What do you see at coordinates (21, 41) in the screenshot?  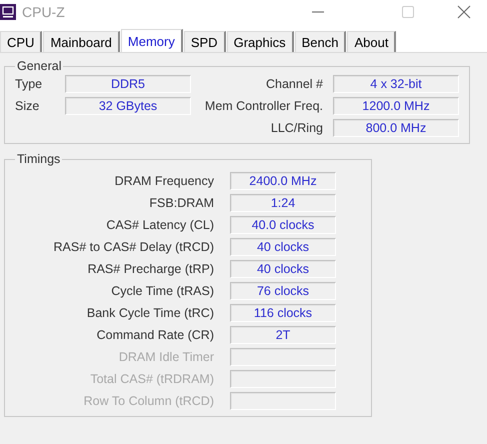 I see `tab: CPU` at bounding box center [21, 41].